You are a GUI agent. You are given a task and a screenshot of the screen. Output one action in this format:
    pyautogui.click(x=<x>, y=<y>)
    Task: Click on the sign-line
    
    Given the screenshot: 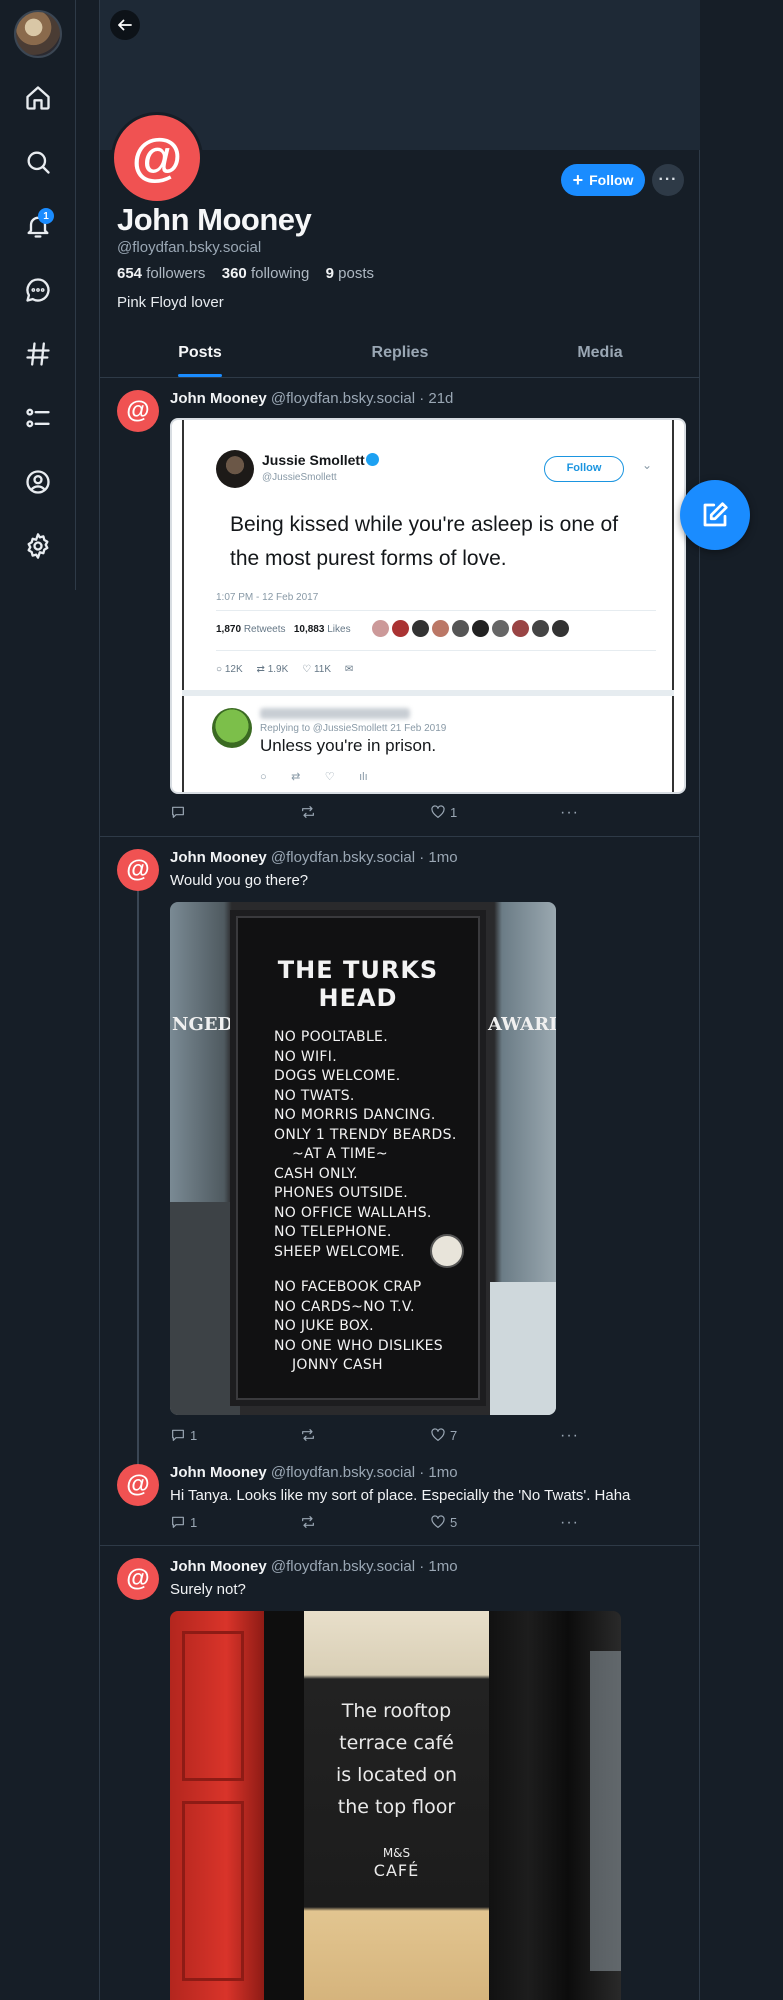 What is the action you would take?
    pyautogui.click(x=368, y=1270)
    